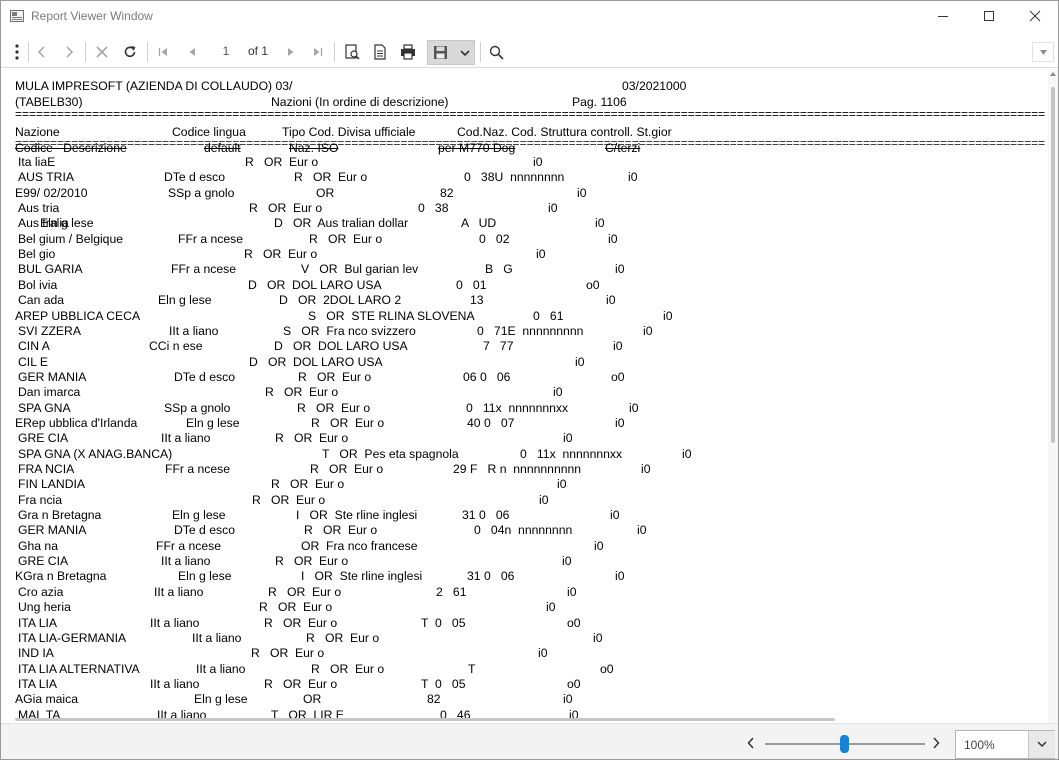 The width and height of the screenshot is (1059, 760). Describe the element at coordinates (751, 743) in the screenshot. I see `zoom-out-icon` at that location.